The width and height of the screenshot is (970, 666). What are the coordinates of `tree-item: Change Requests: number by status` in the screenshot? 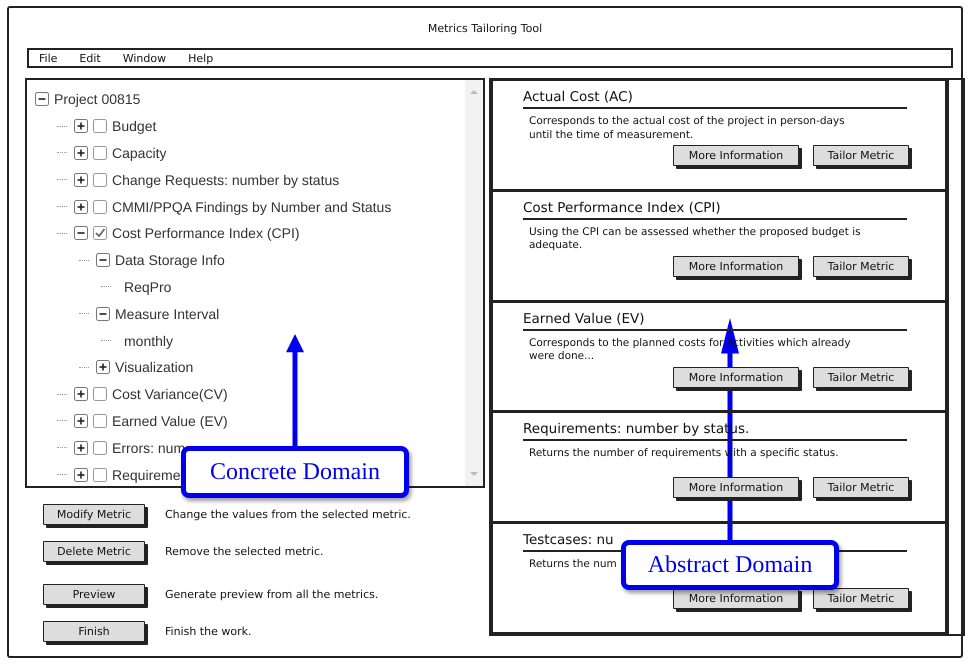 It's located at (226, 180).